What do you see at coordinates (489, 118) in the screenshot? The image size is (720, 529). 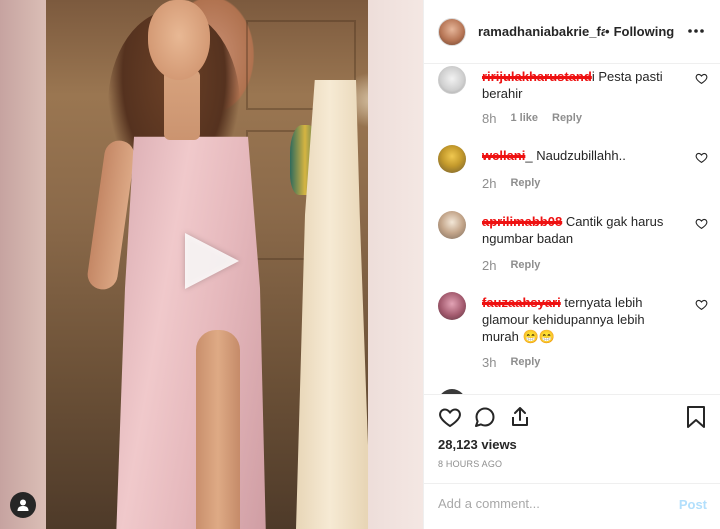 I see `comment-time: 8h` at bounding box center [489, 118].